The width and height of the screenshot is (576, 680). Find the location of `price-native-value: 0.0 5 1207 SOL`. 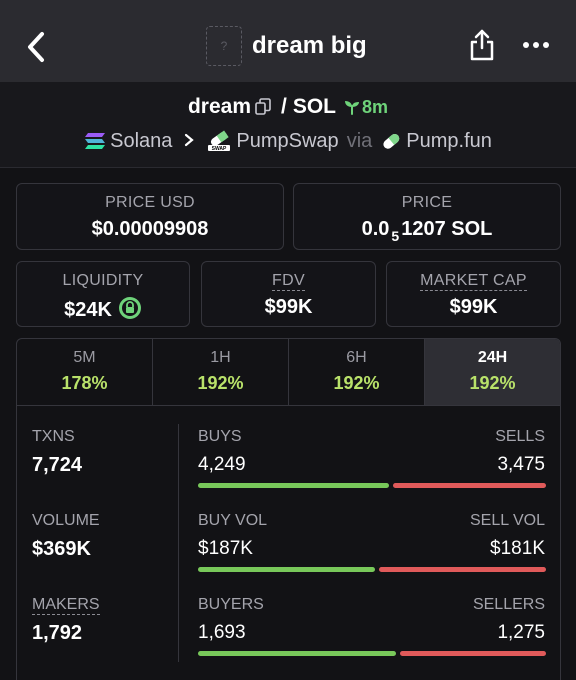

price-native-value: 0.0 5 1207 SOL is located at coordinates (427, 231).